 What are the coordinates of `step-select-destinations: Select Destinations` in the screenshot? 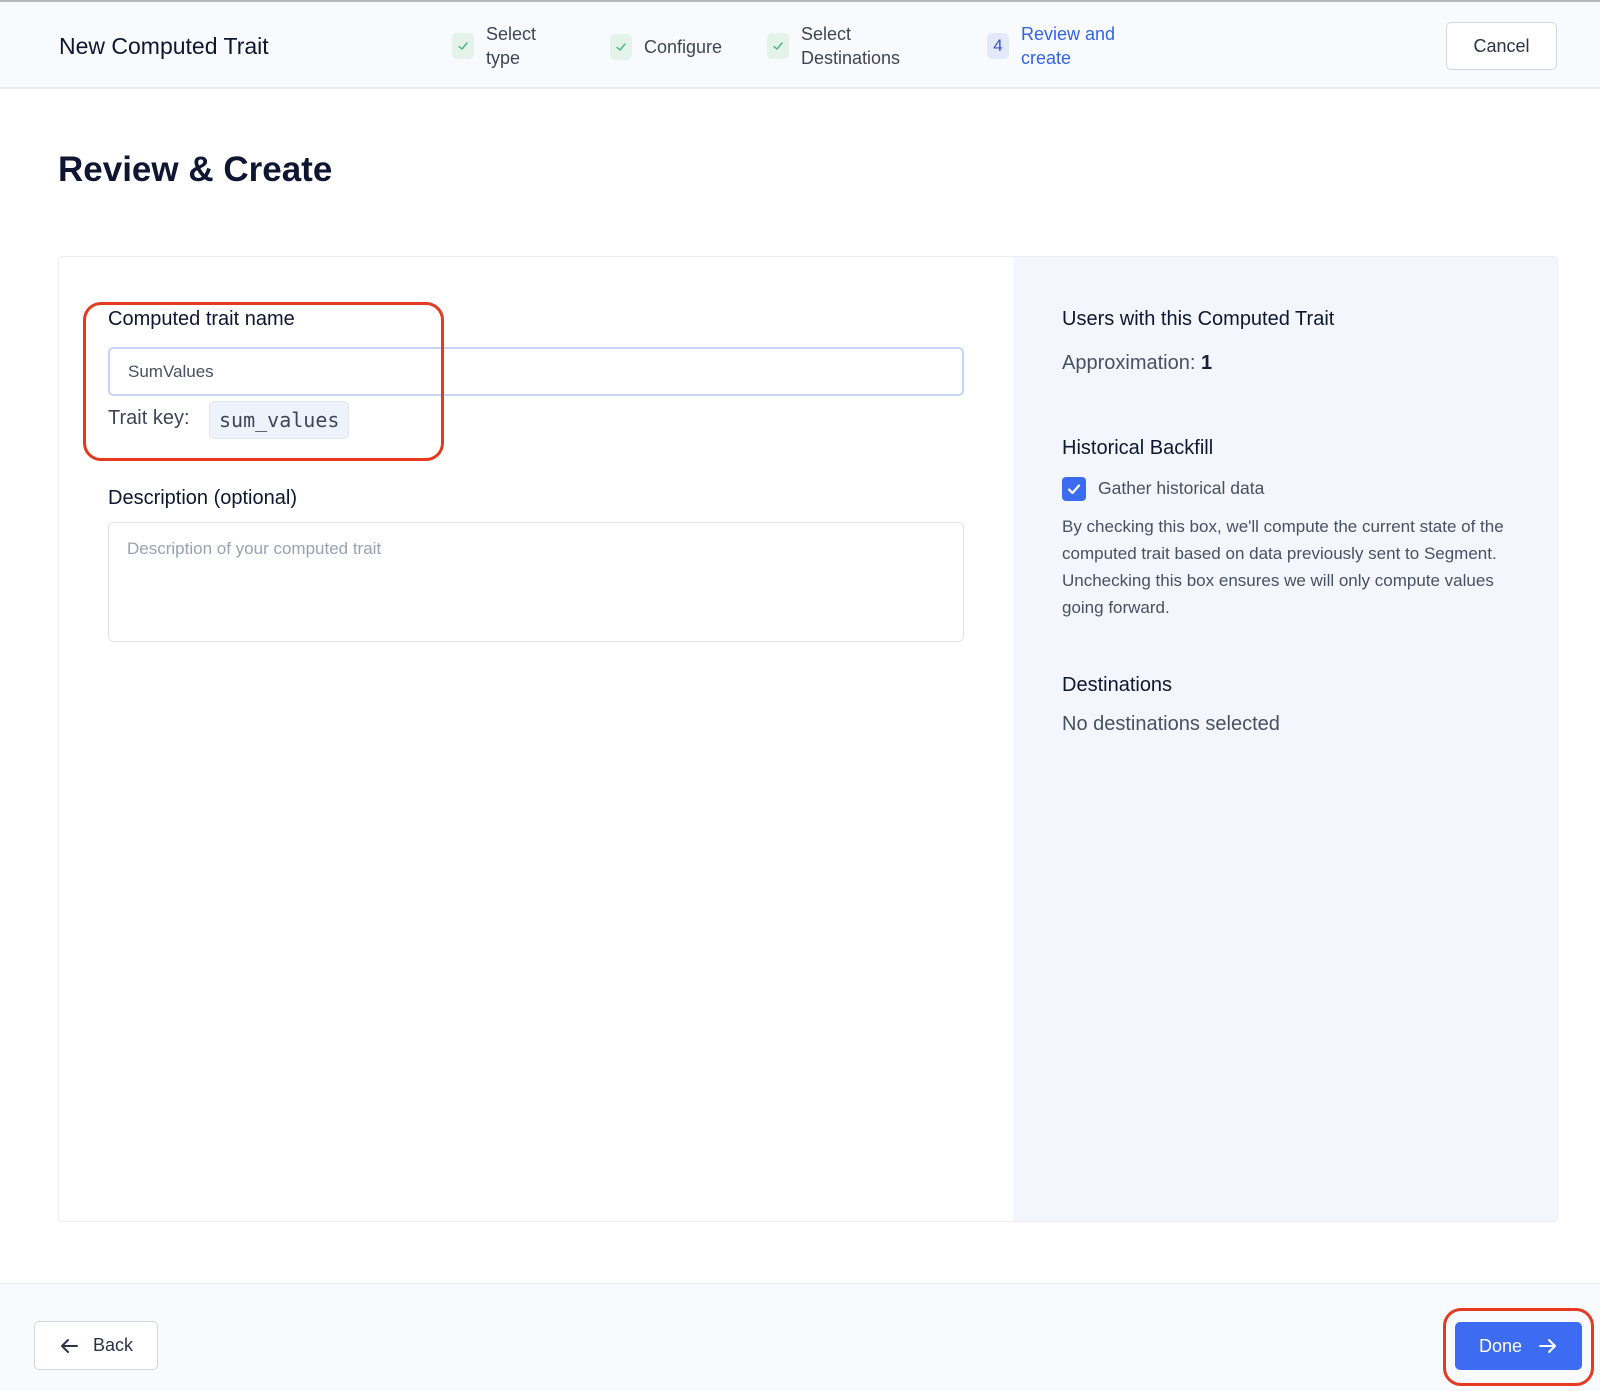 It's located at (833, 46).